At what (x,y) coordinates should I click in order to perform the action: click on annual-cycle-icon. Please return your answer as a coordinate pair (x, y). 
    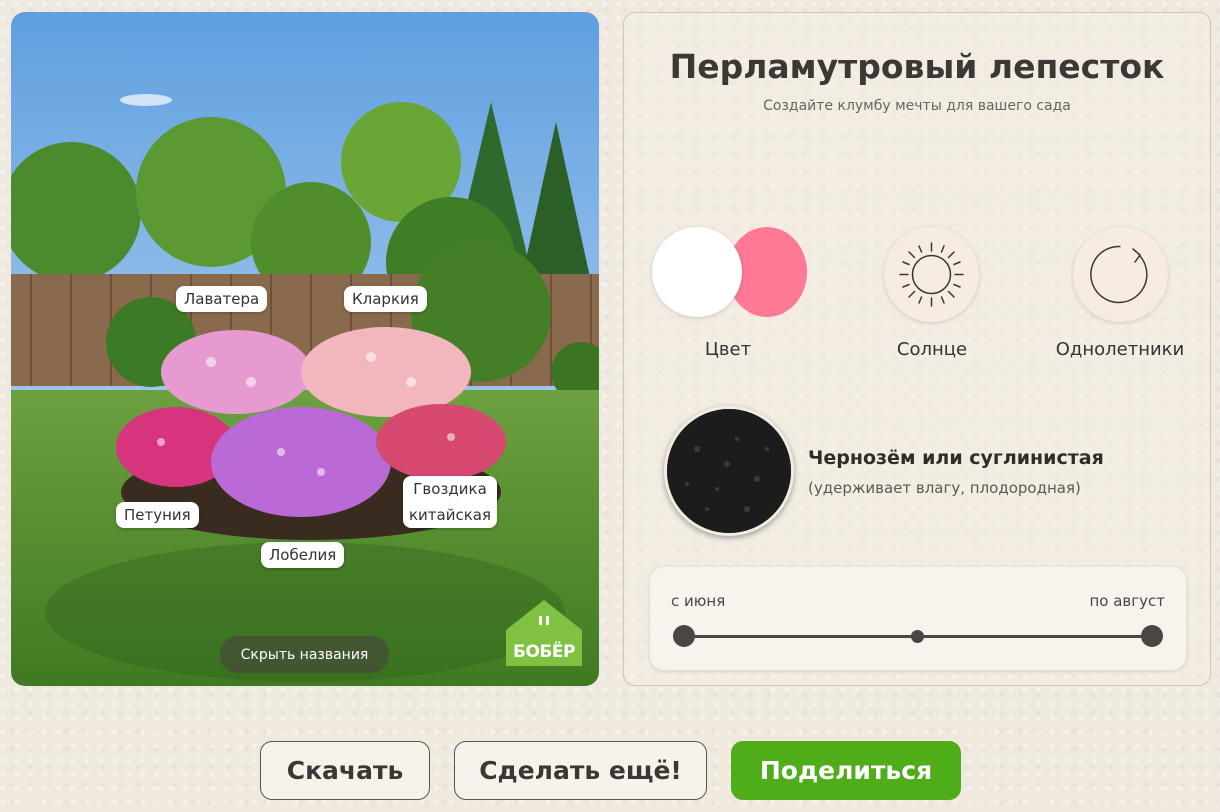
    Looking at the image, I should click on (1120, 274).